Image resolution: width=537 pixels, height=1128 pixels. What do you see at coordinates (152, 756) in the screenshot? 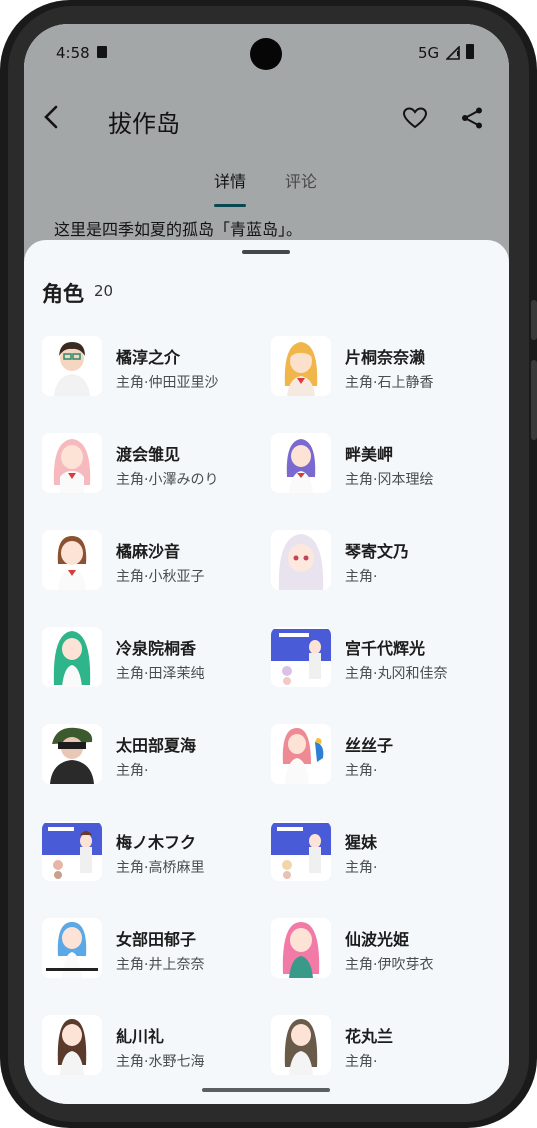
I see `character-card: 太田部夏海 主角·` at bounding box center [152, 756].